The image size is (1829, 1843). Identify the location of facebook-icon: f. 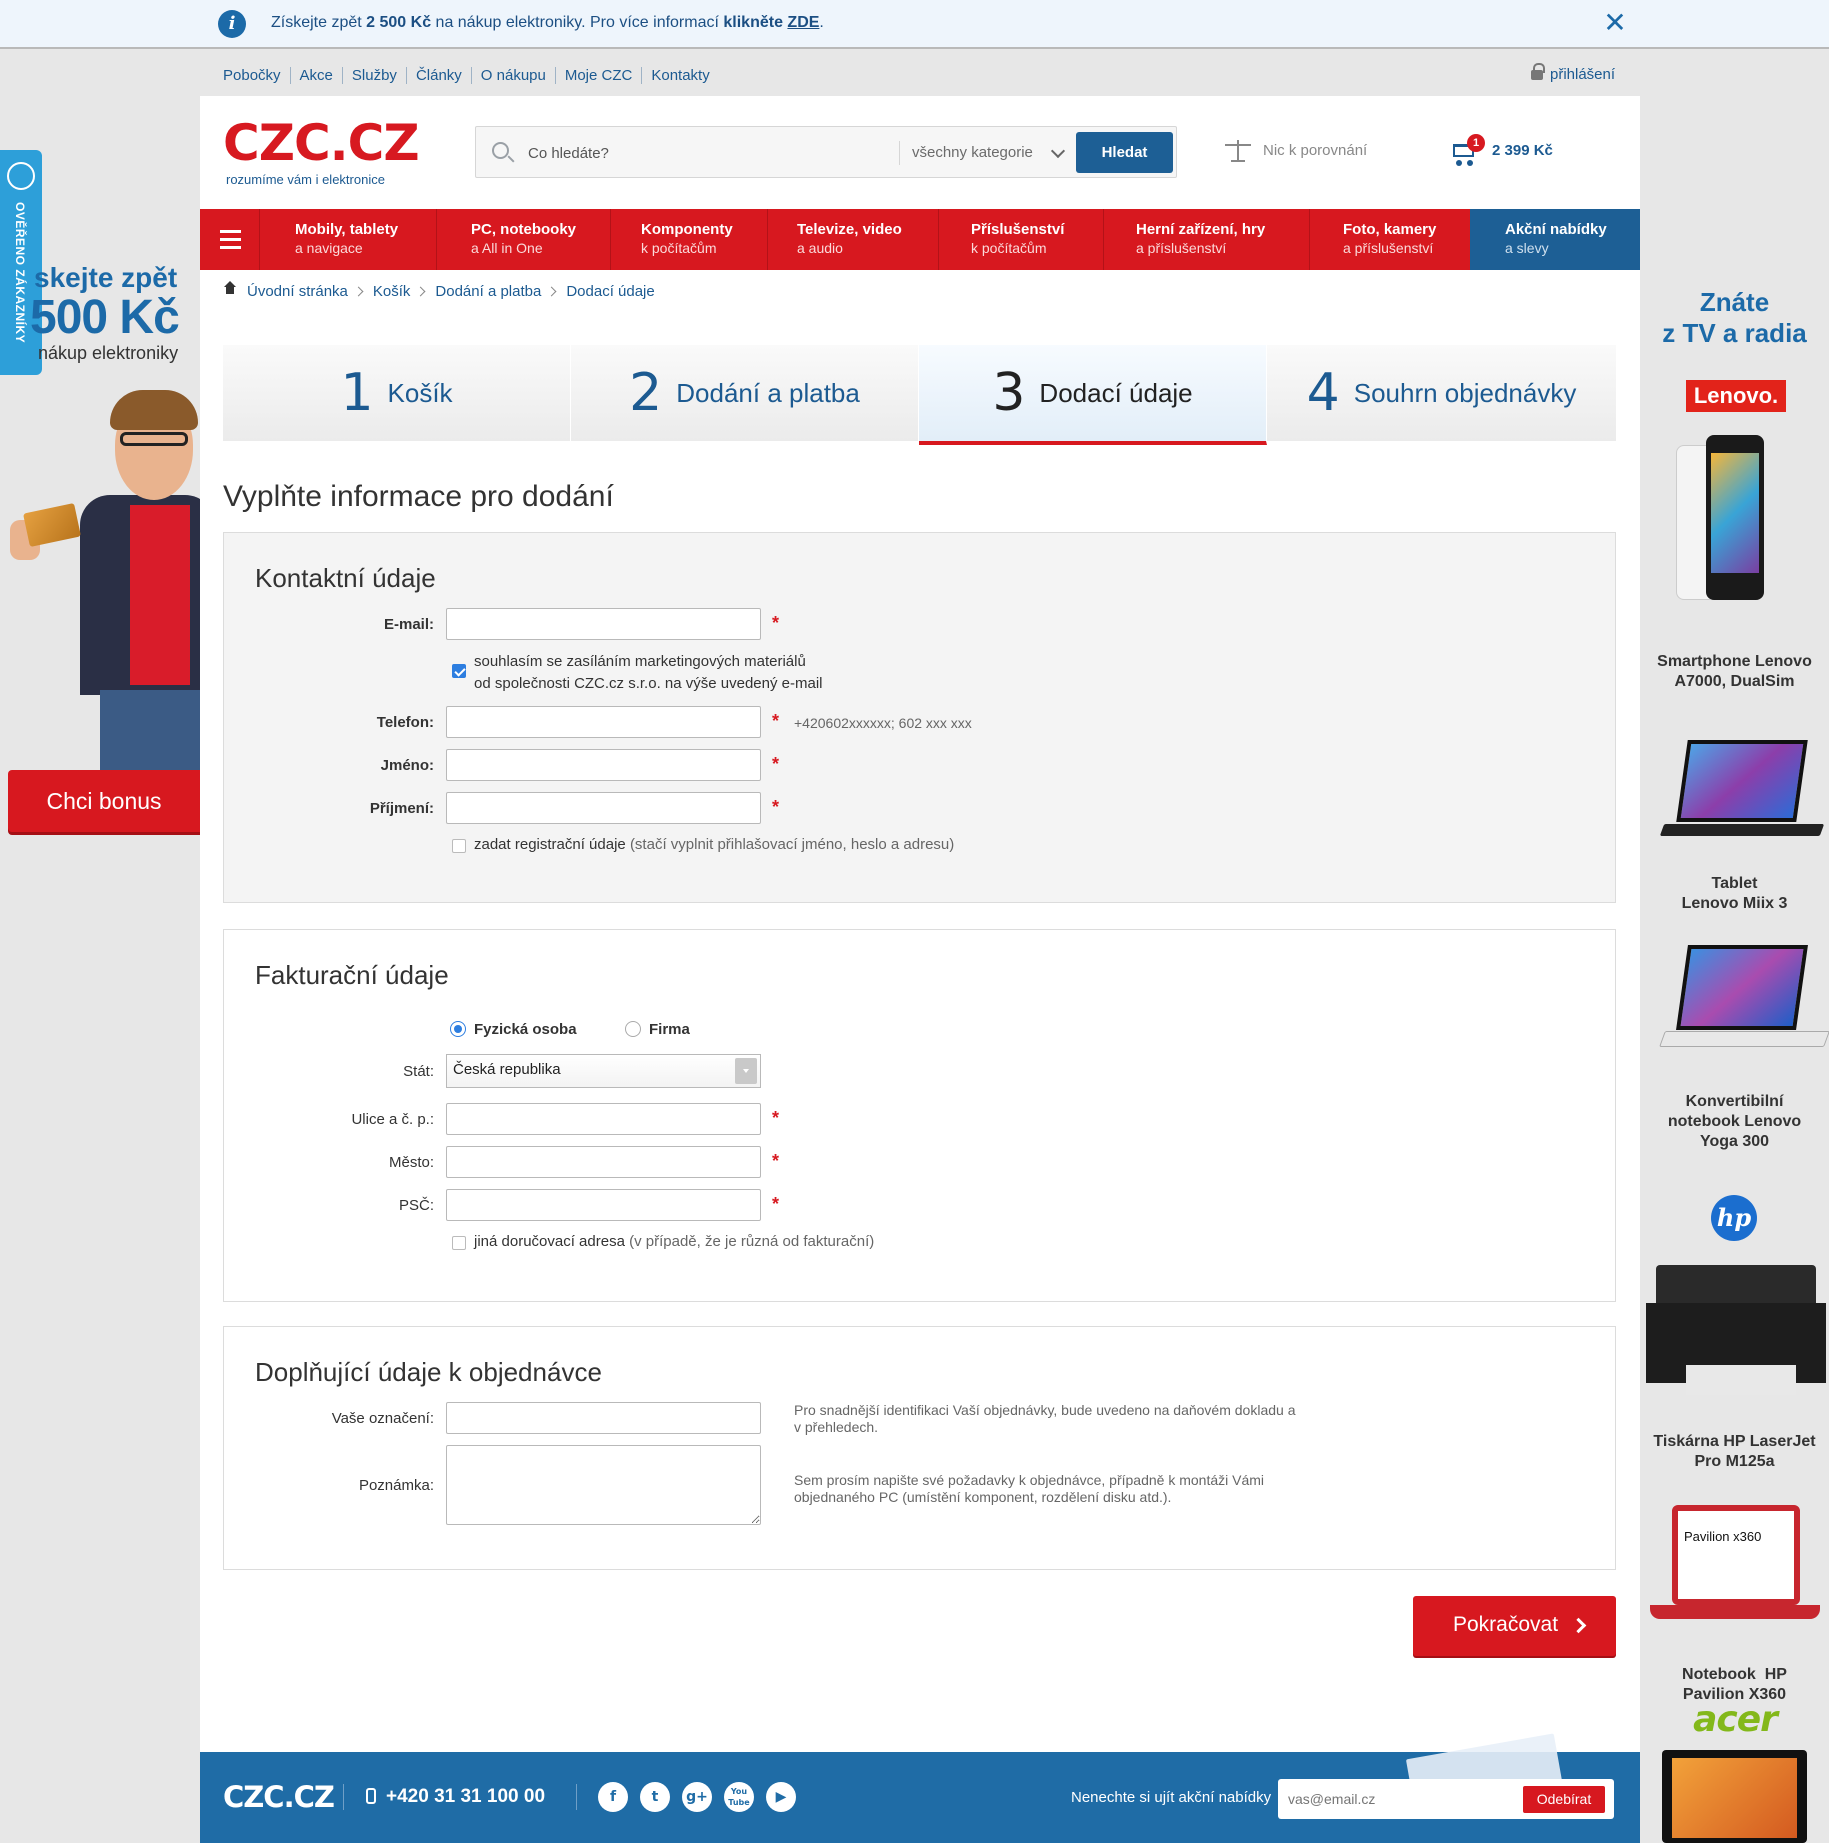
(613, 1797).